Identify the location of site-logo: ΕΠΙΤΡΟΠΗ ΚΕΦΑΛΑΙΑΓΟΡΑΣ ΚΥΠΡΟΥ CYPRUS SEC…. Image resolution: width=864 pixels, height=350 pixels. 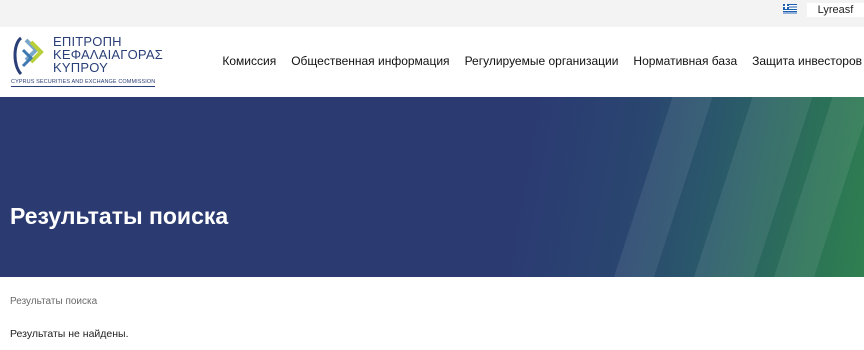
(87, 61).